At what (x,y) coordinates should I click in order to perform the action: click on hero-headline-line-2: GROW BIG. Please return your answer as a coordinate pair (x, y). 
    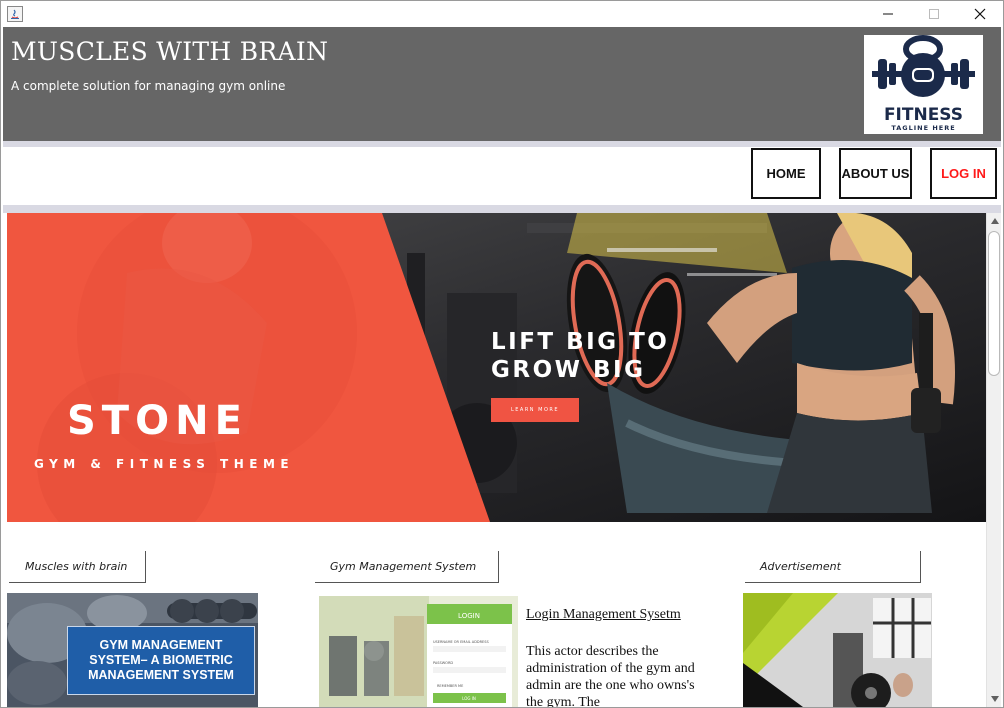
    Looking at the image, I should click on (568, 370).